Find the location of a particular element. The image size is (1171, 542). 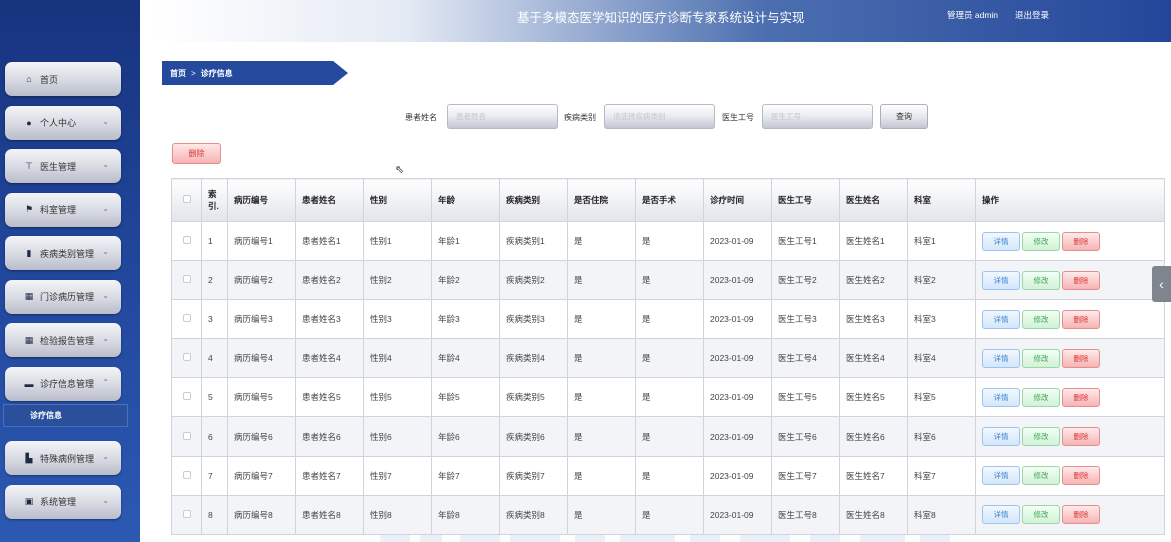

breadcrumb-current: 诊疗信息 is located at coordinates (216, 73).